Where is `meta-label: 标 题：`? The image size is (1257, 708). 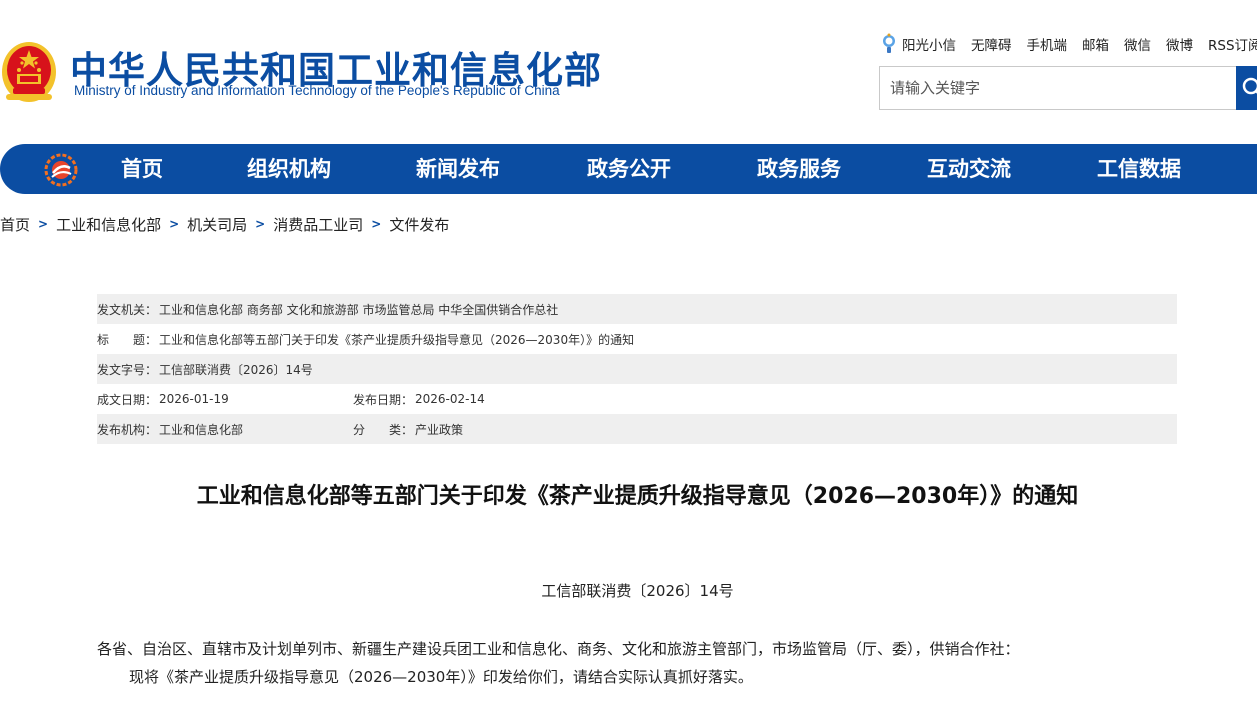
meta-label: 标 题： is located at coordinates (127, 339).